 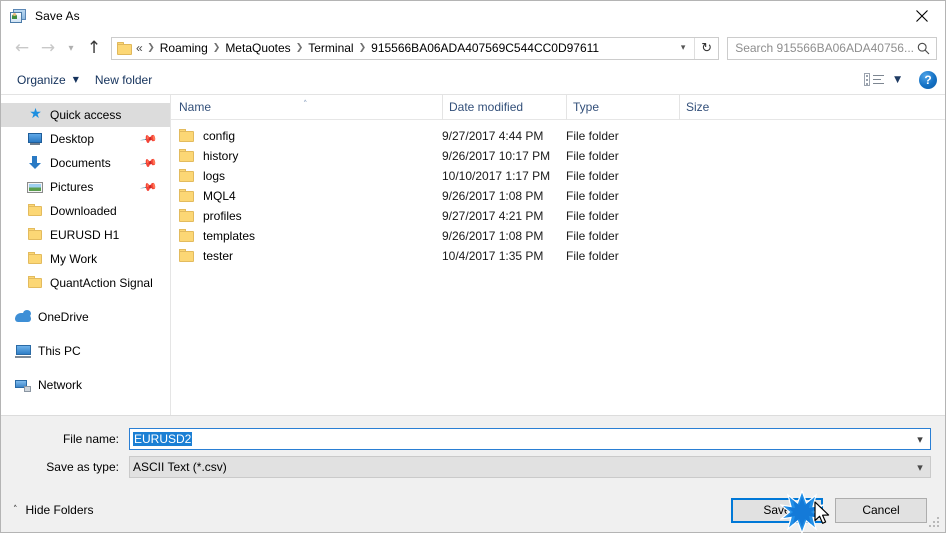 What do you see at coordinates (22, 48) in the screenshot?
I see `back-arrow-icon: ←` at bounding box center [22, 48].